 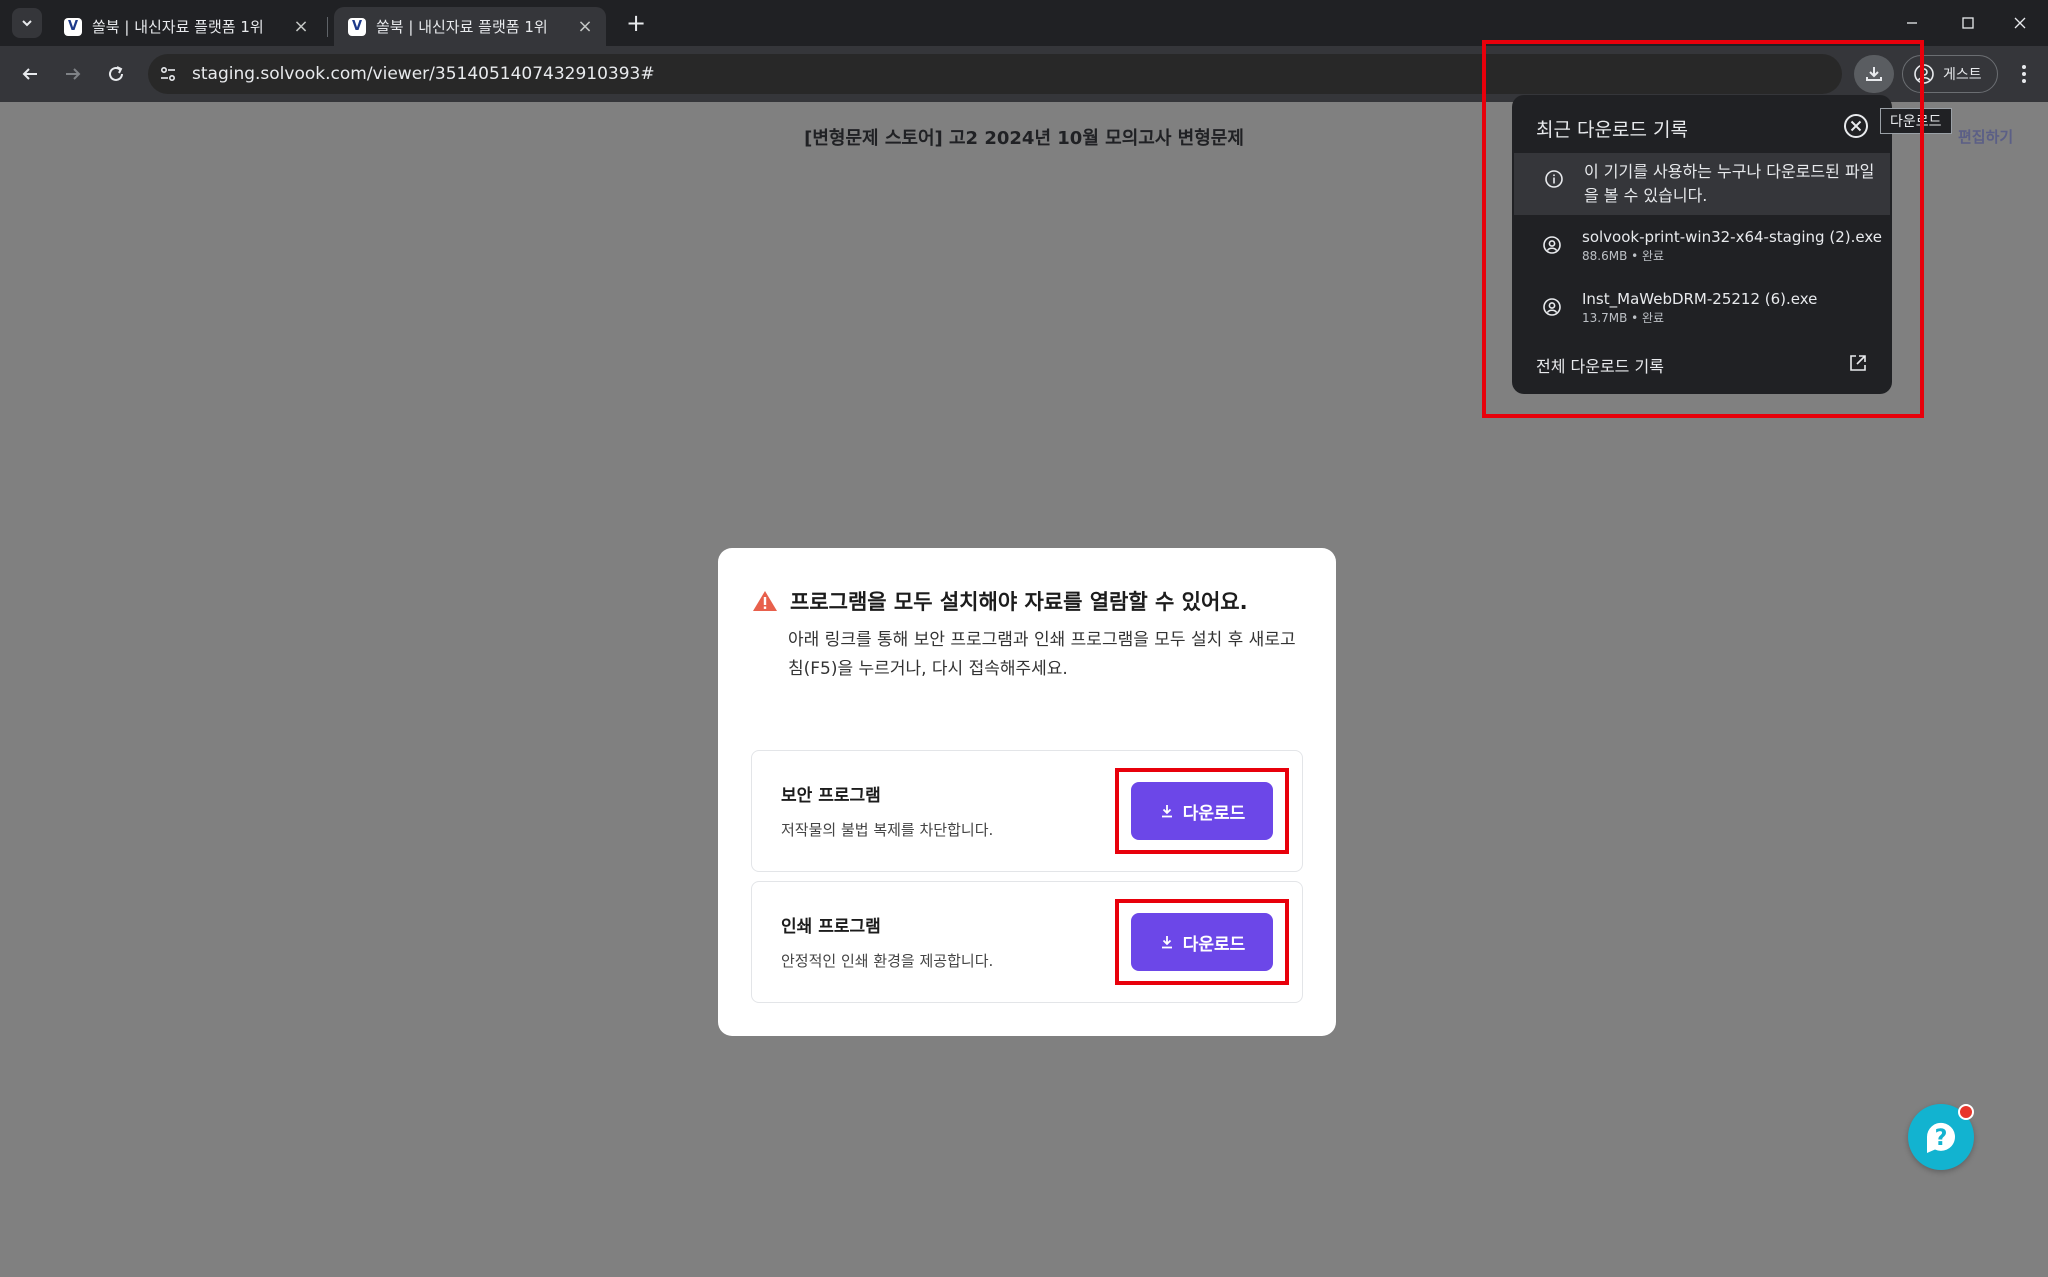 I want to click on program-description: 저작물의 불법 복제를 차단합니다., so click(x=887, y=830).